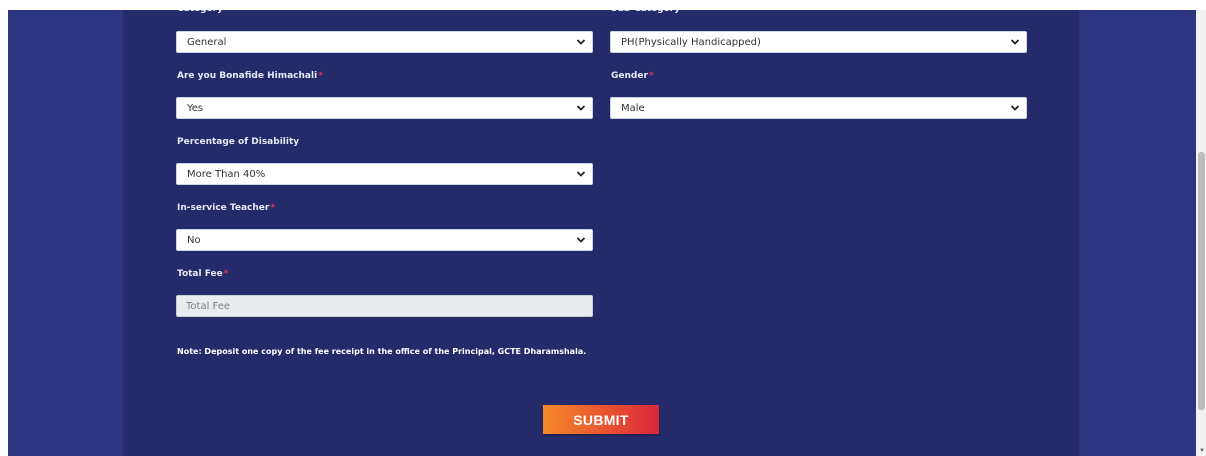 The height and width of the screenshot is (456, 1206). Describe the element at coordinates (384, 240) in the screenshot. I see `inservice-select: No` at that location.